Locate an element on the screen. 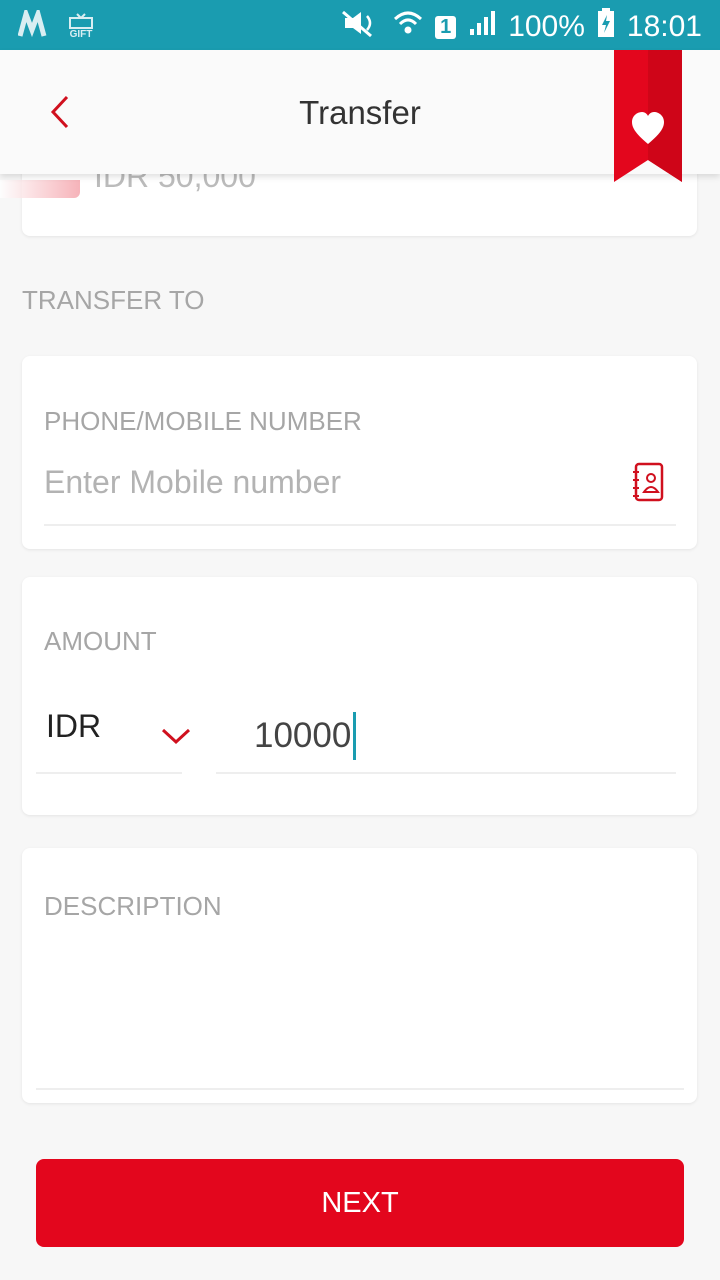 The width and height of the screenshot is (720, 1280). status-left-icons: GIFT is located at coordinates (55, 24).